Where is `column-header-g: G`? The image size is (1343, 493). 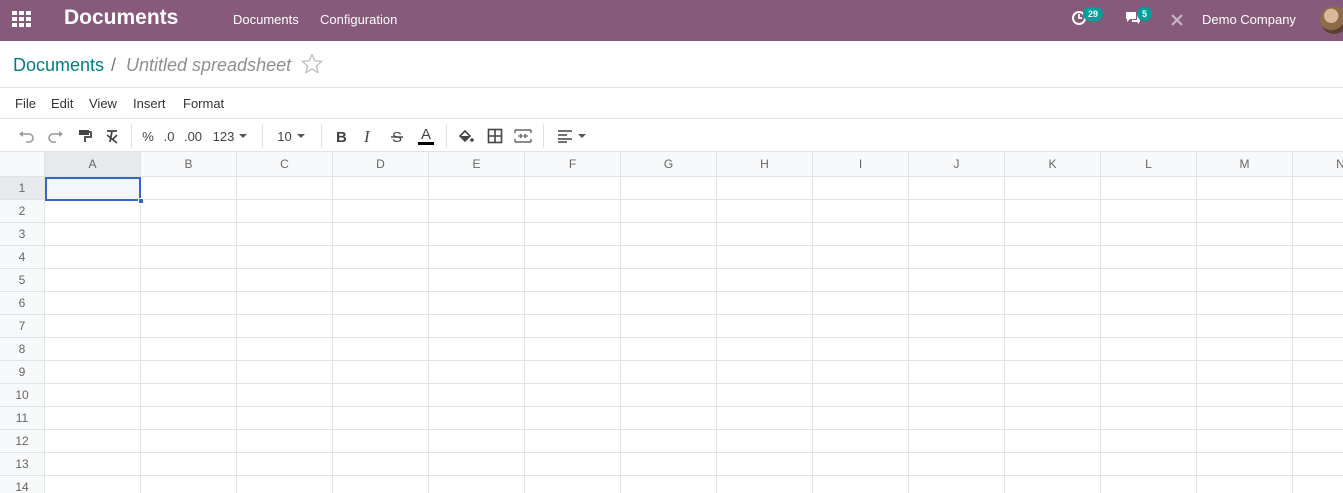
column-header-g: G is located at coordinates (669, 164).